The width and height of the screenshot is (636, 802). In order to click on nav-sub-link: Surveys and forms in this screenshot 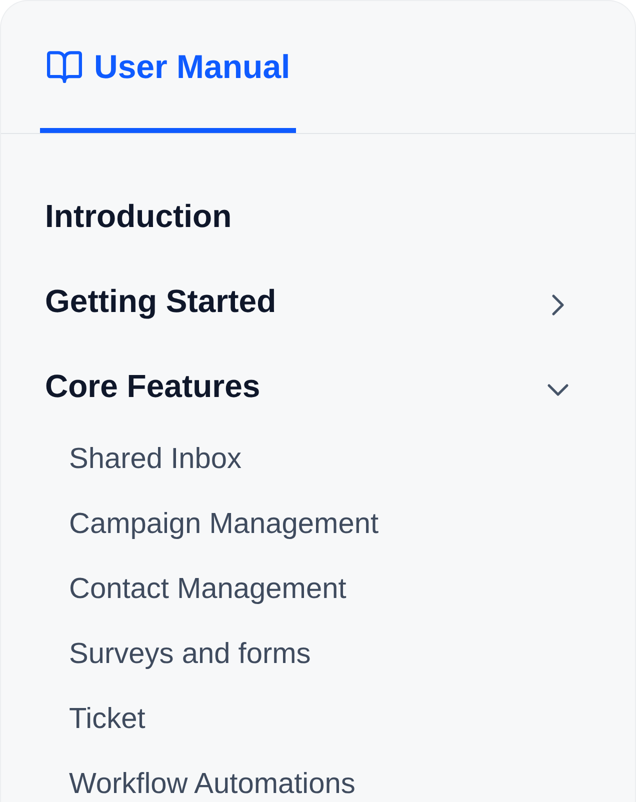, I will do `click(190, 654)`.